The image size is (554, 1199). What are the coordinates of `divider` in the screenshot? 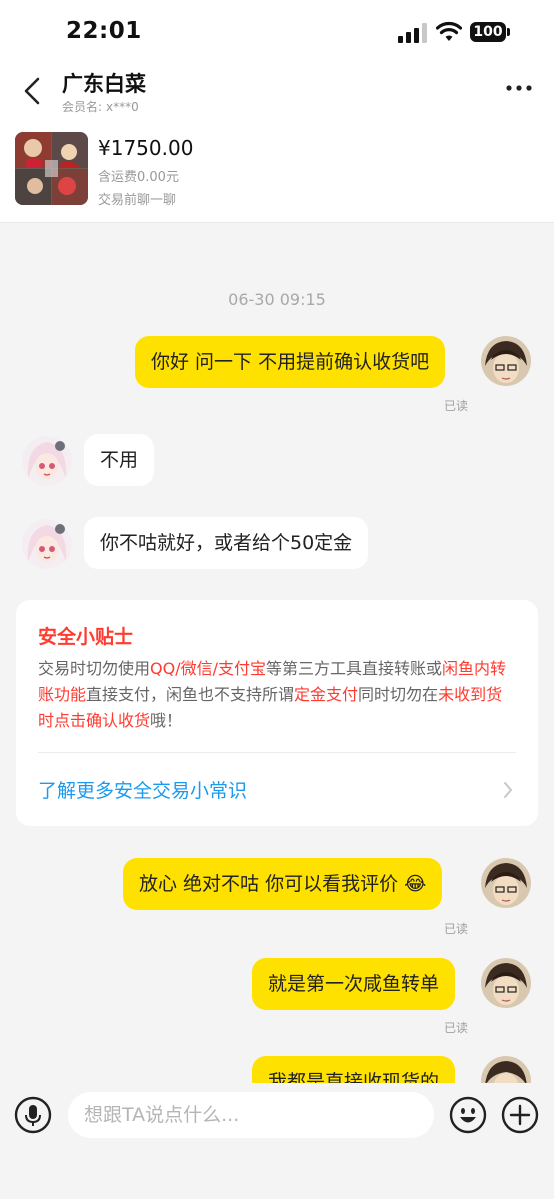 It's located at (277, 752).